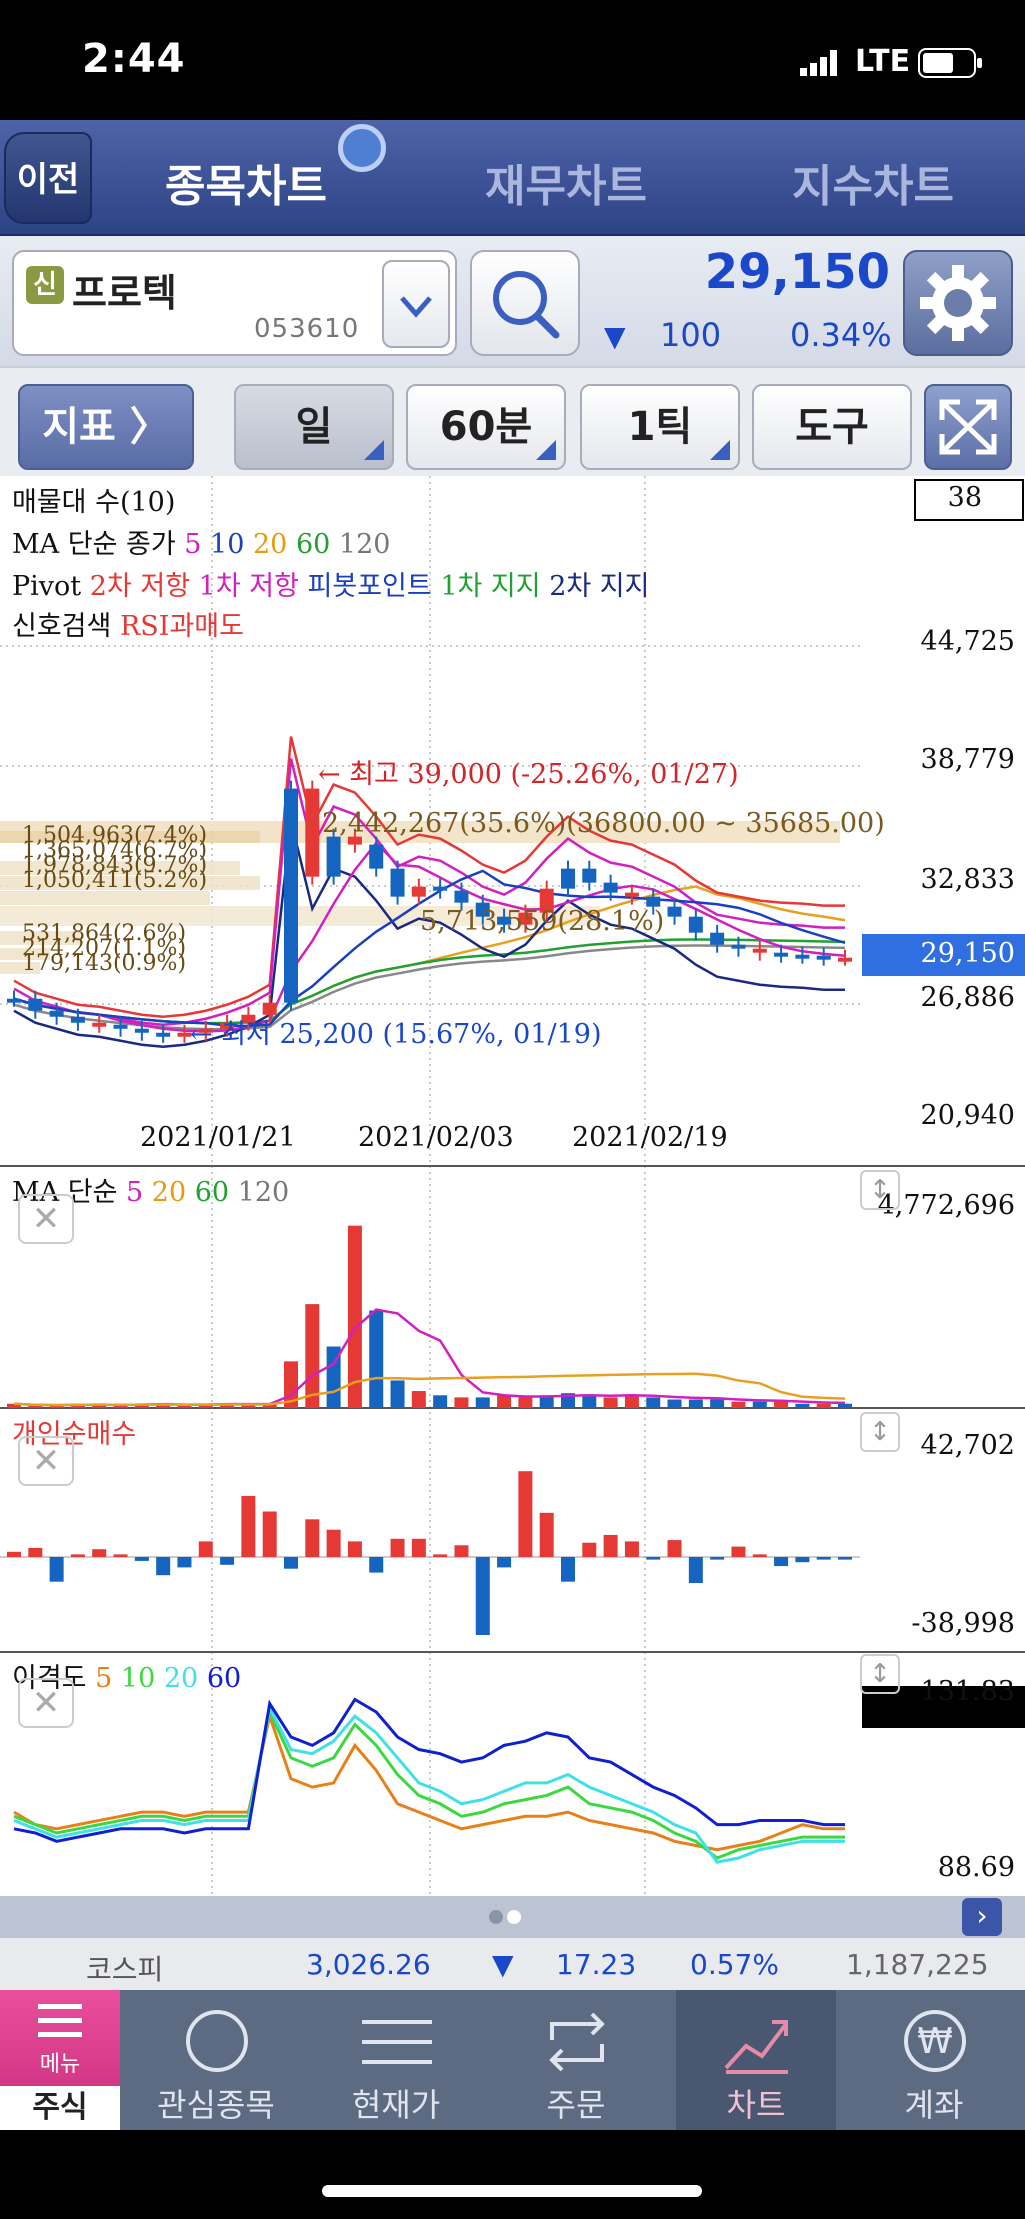  What do you see at coordinates (140, 586) in the screenshot?
I see `pivot-r2: 2차 저항` at bounding box center [140, 586].